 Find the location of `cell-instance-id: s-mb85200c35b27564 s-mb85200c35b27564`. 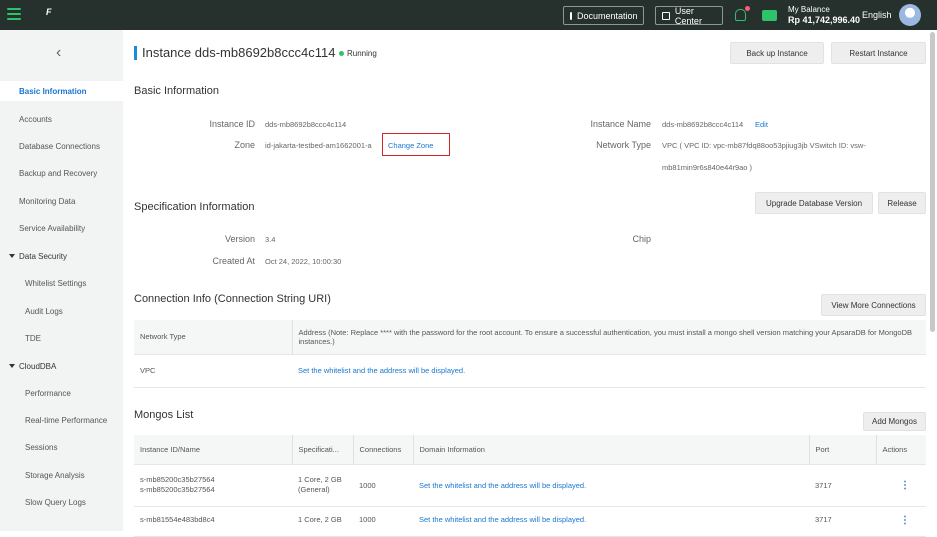

cell-instance-id: s-mb85200c35b27564 s-mb85200c35b27564 is located at coordinates (213, 485).